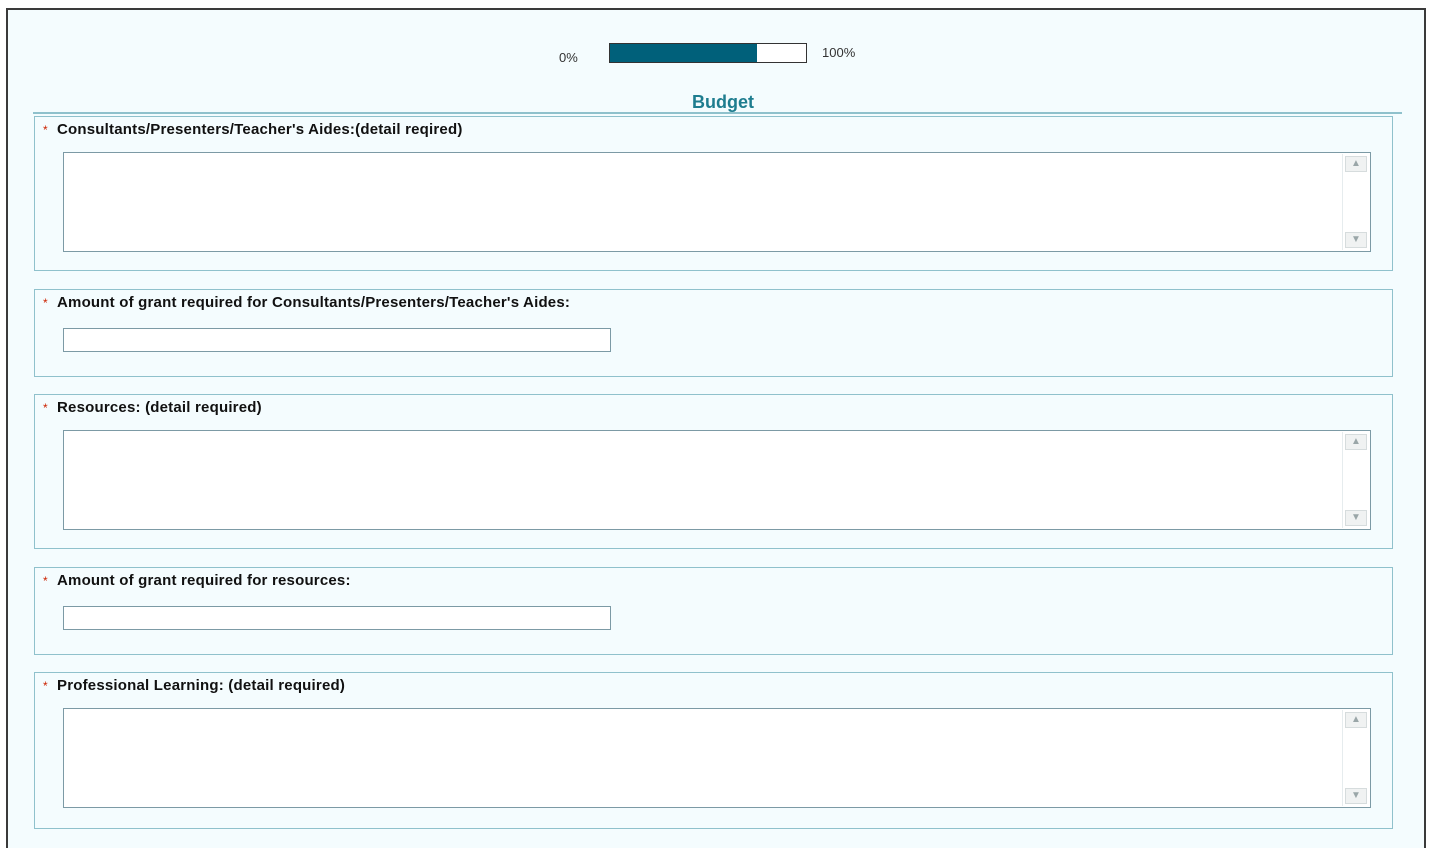 The image size is (1437, 848). I want to click on progress-bar-fill, so click(683, 53).